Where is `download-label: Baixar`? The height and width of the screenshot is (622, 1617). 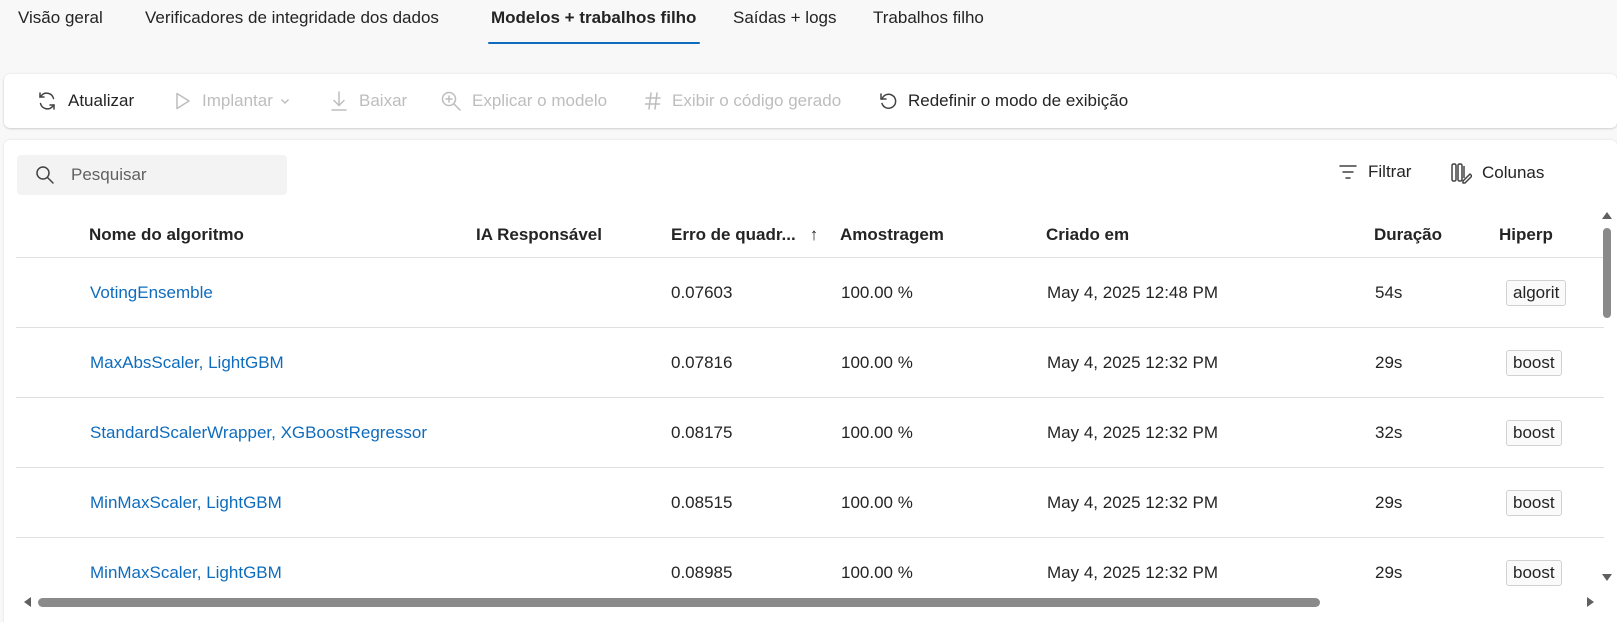 download-label: Baixar is located at coordinates (383, 100).